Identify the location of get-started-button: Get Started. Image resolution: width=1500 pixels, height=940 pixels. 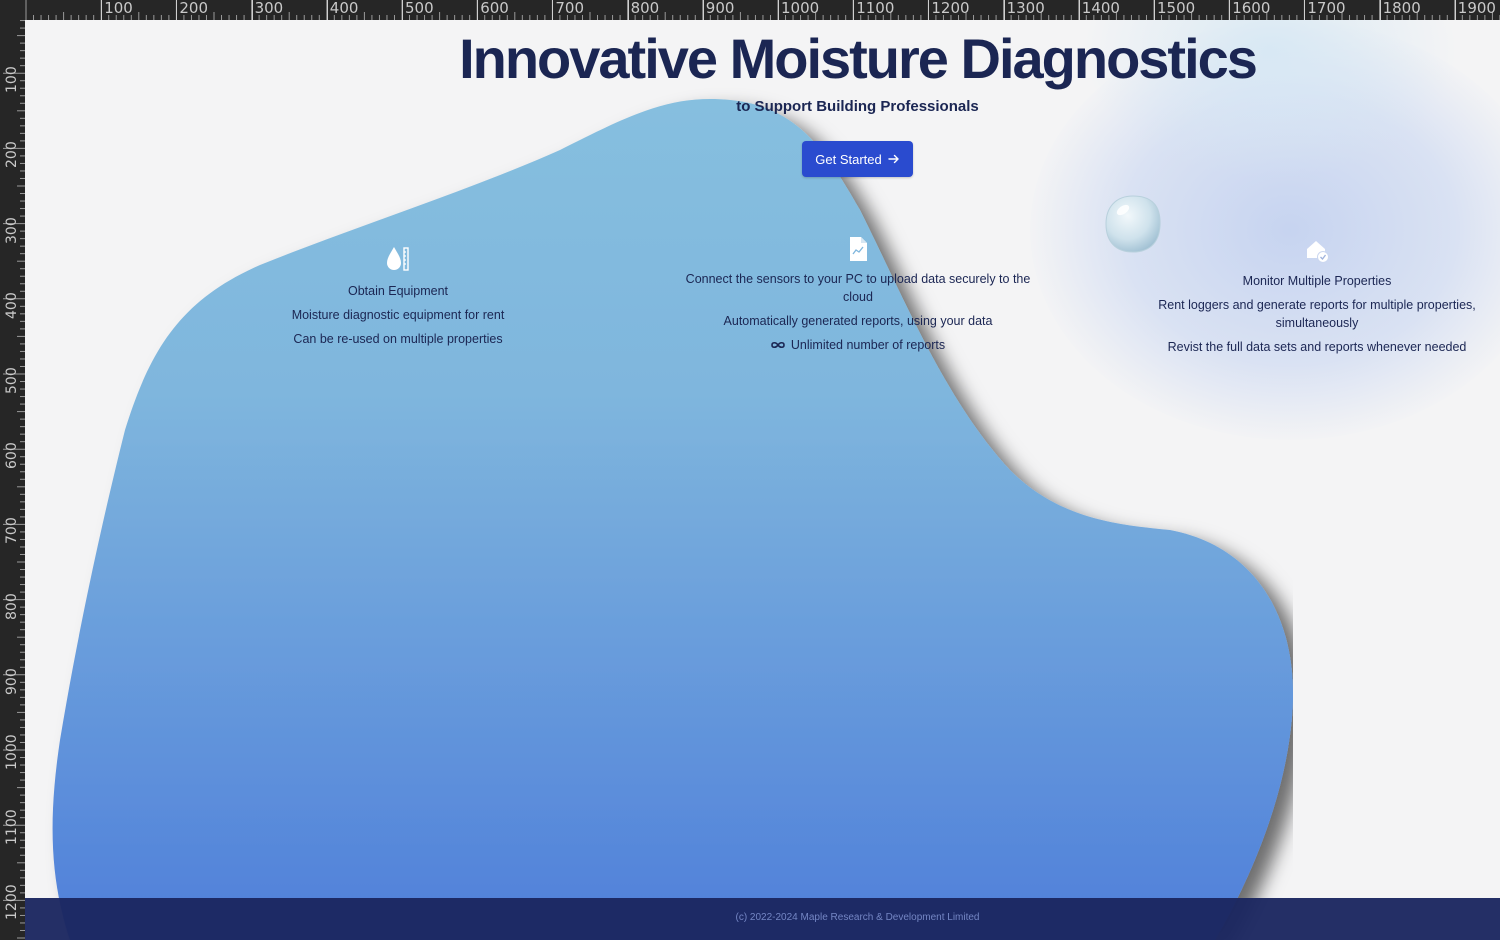
(857, 159).